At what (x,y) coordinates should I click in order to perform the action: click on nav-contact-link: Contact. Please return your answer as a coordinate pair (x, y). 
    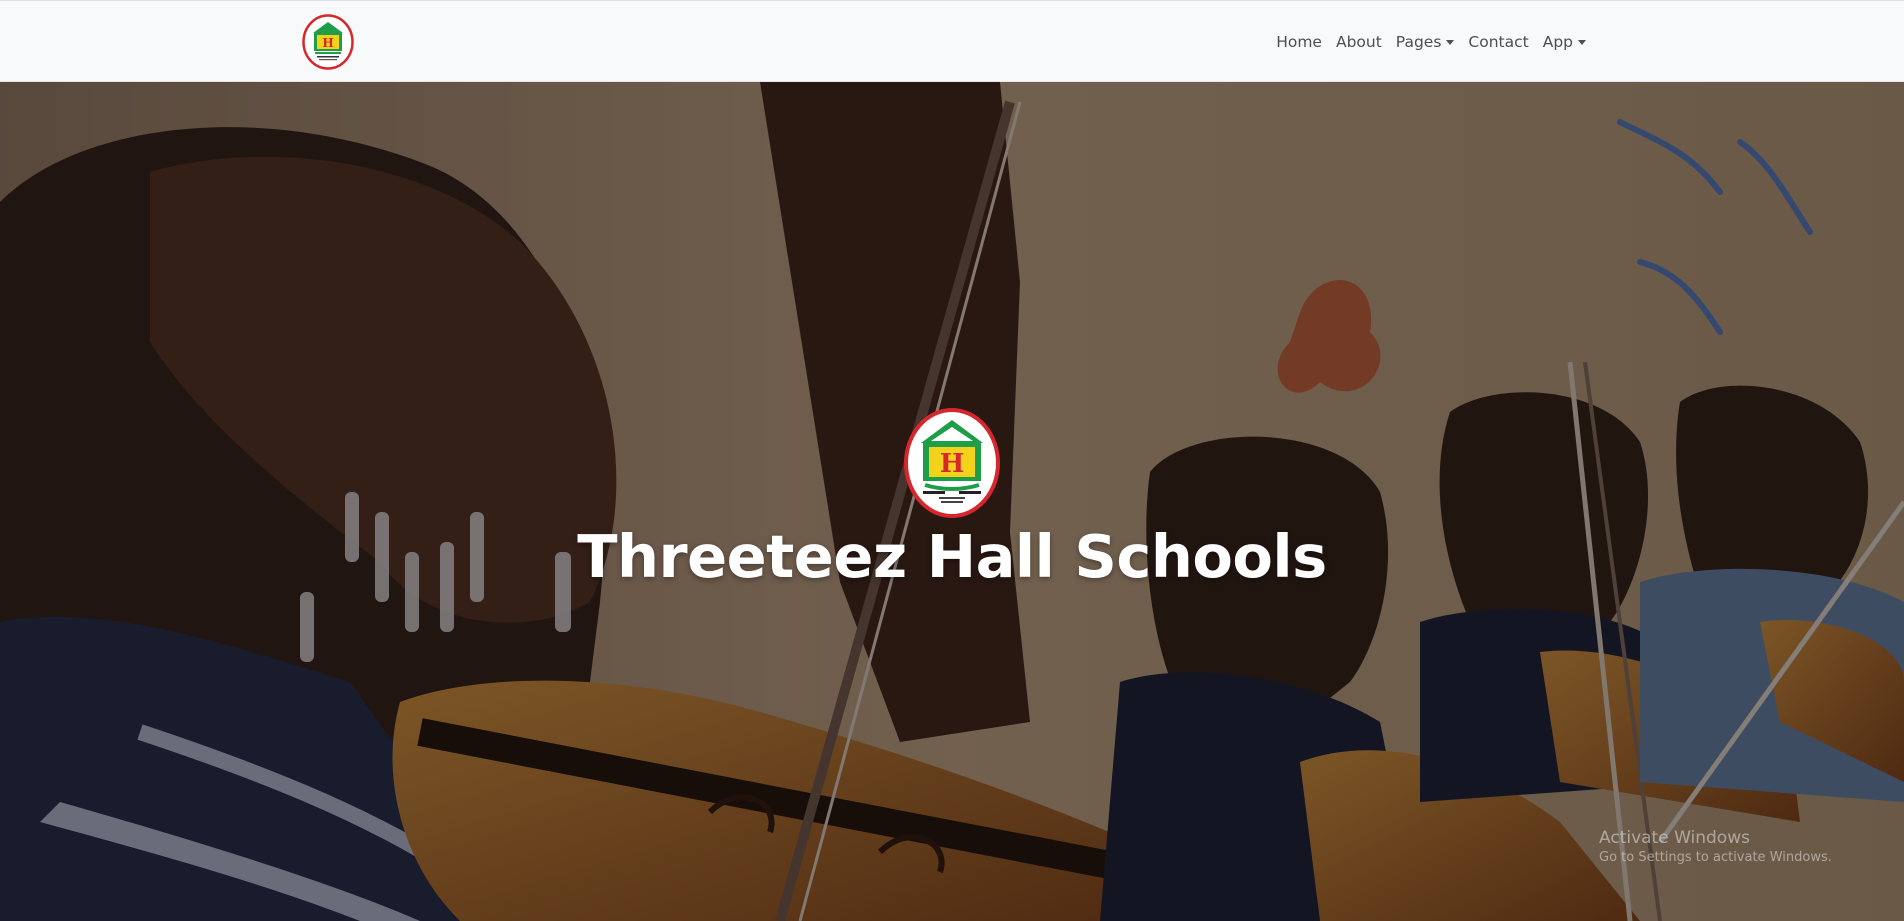
    Looking at the image, I should click on (1498, 42).